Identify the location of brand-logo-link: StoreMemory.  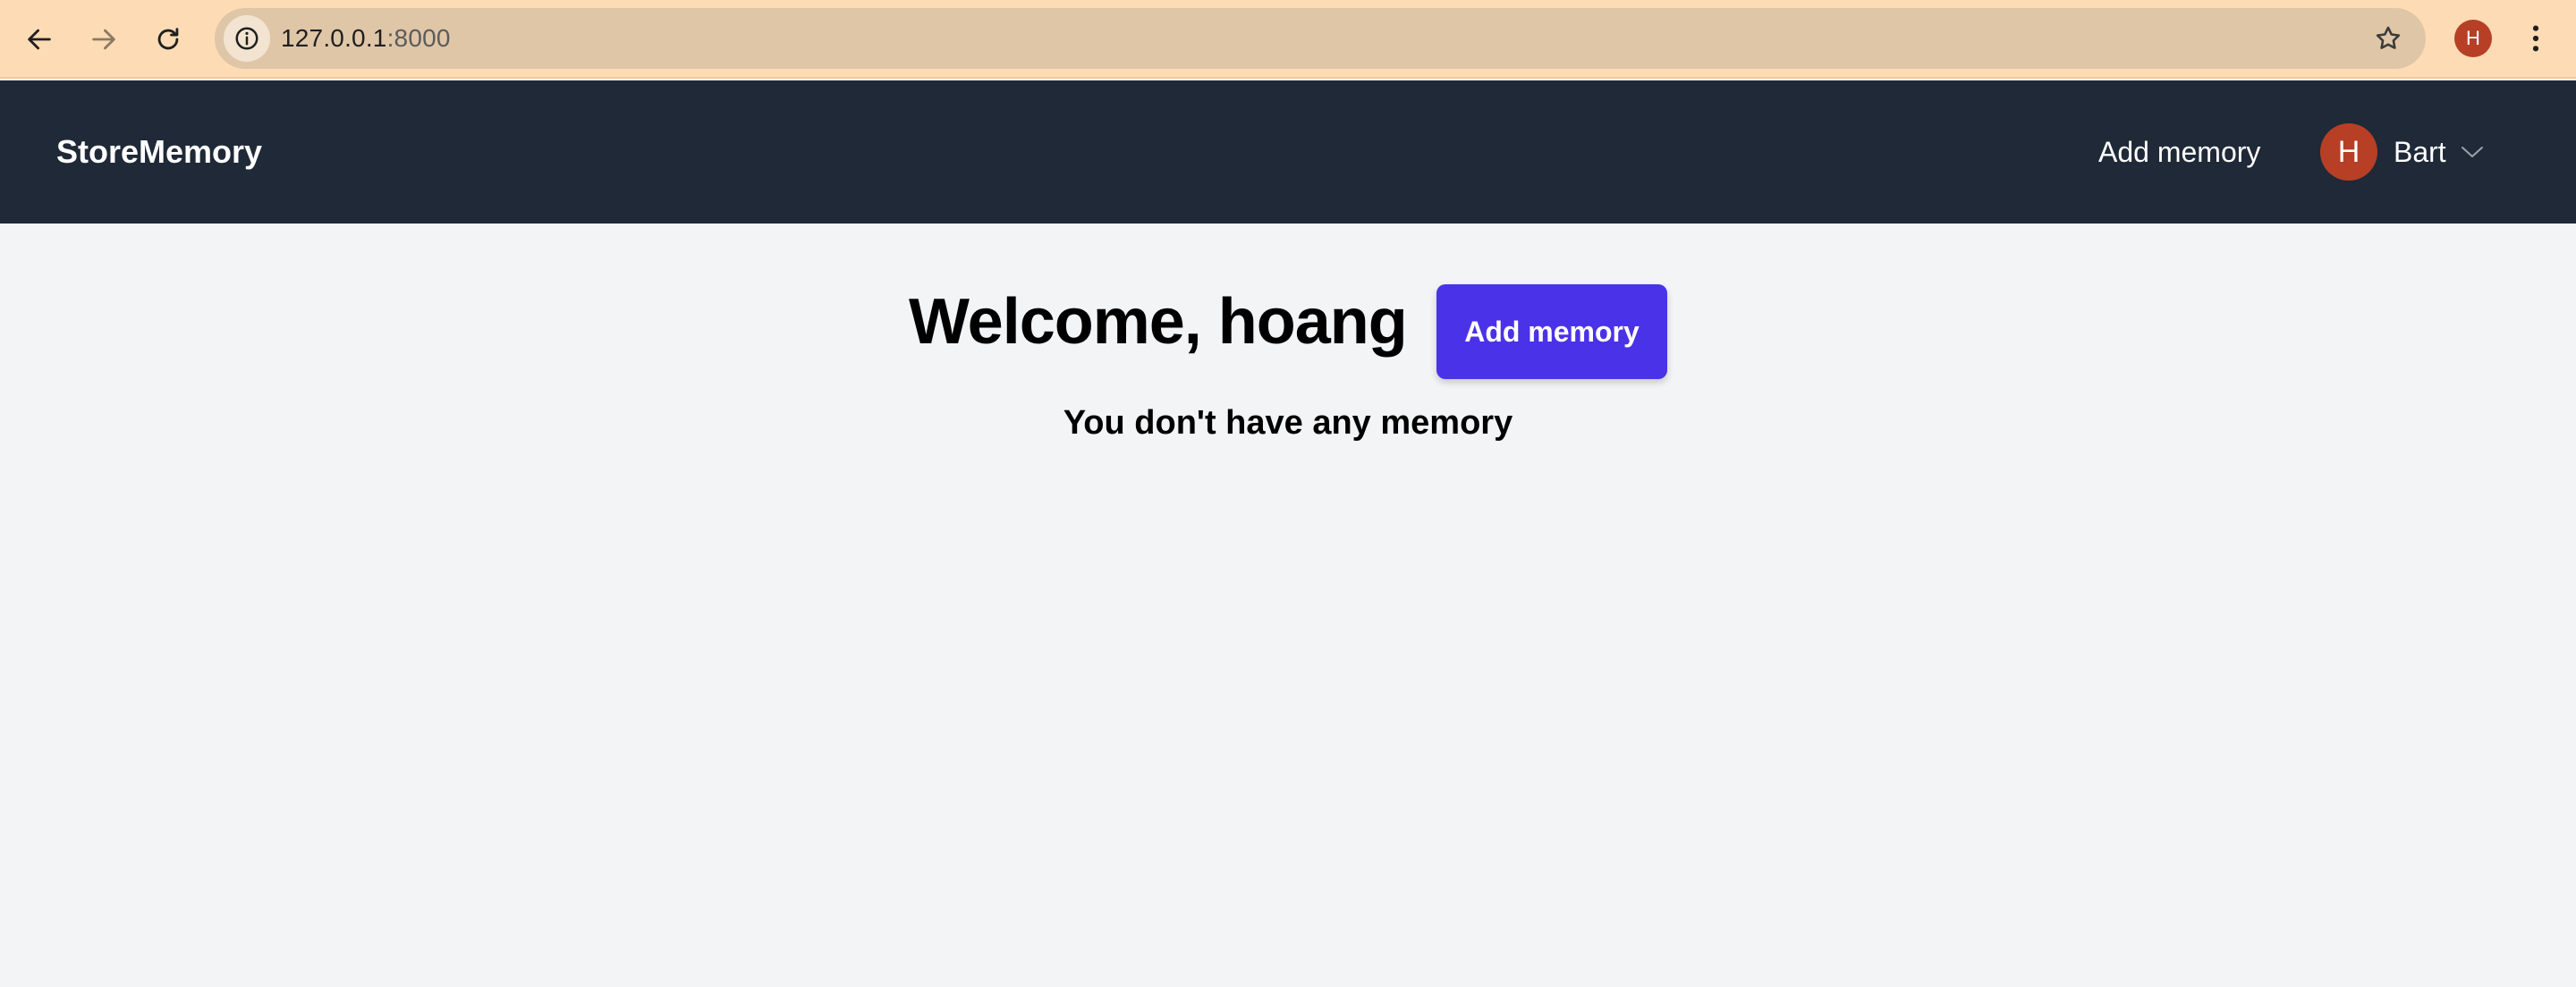
(159, 152).